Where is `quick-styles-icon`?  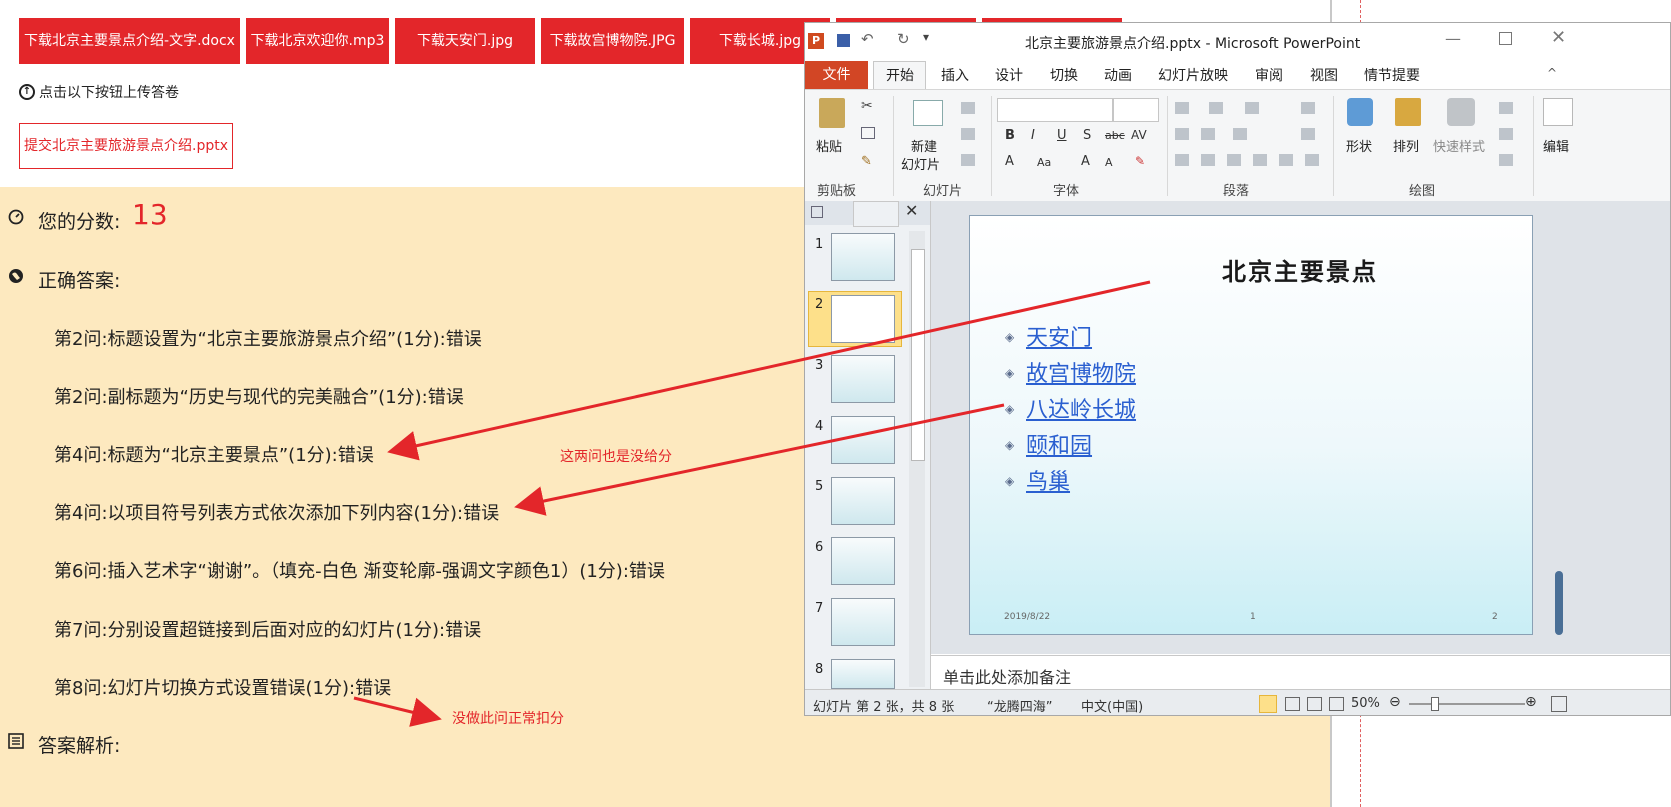 quick-styles-icon is located at coordinates (1461, 112).